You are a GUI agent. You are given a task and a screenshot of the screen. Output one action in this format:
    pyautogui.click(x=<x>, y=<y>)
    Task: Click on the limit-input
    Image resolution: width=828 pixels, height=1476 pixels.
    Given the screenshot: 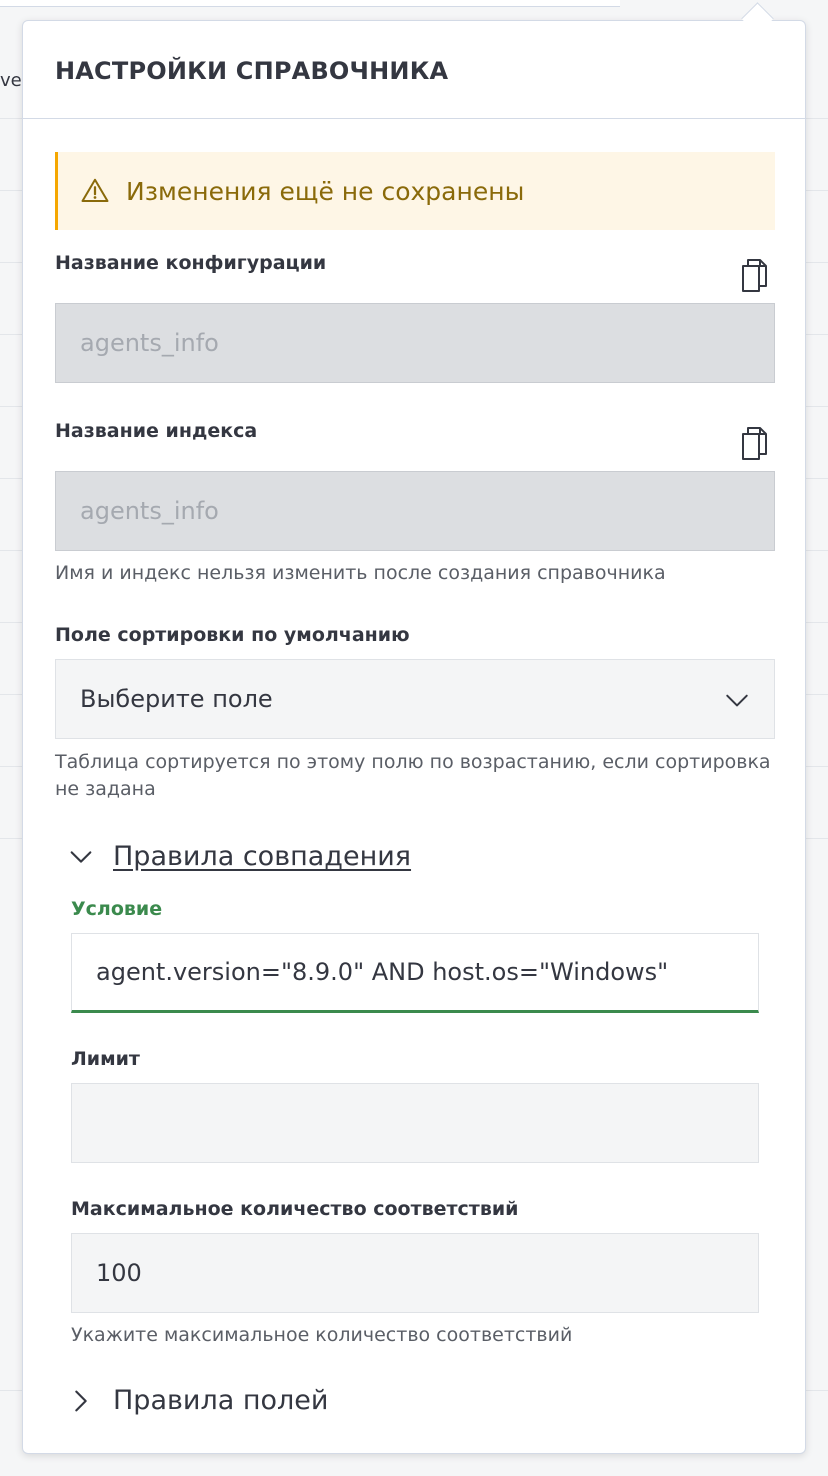 What is the action you would take?
    pyautogui.click(x=415, y=1123)
    